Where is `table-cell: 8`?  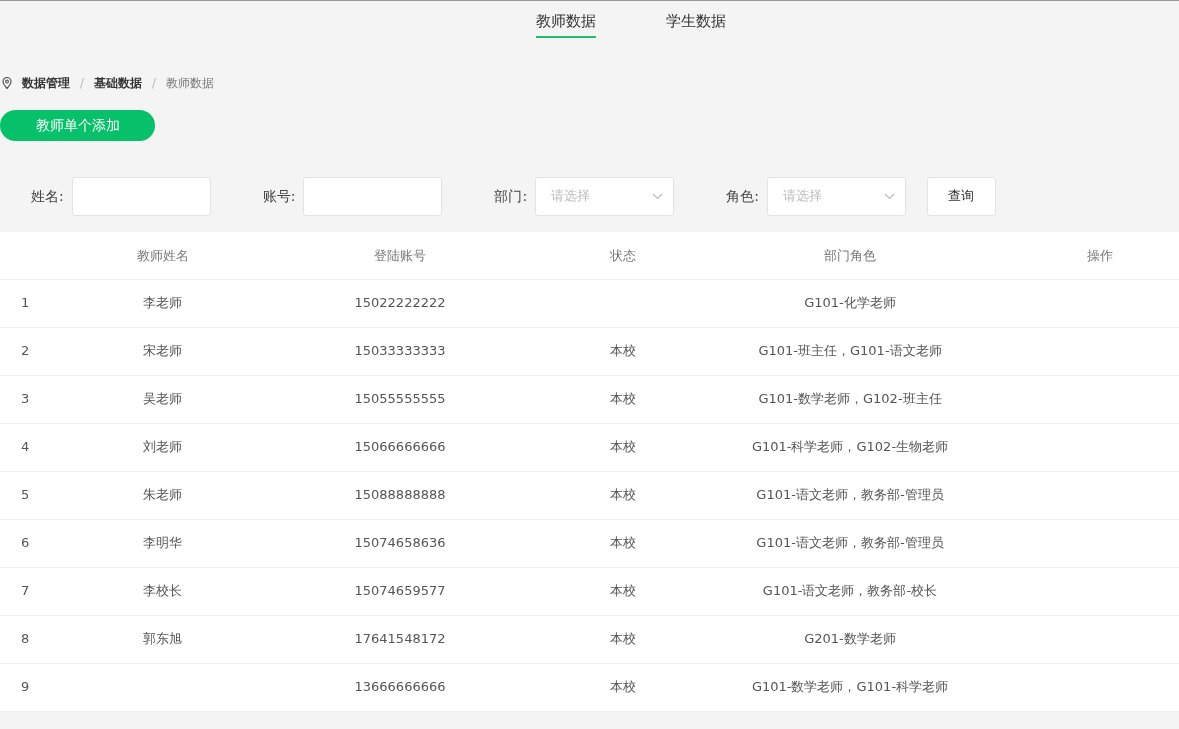
table-cell: 8 is located at coordinates (25, 639).